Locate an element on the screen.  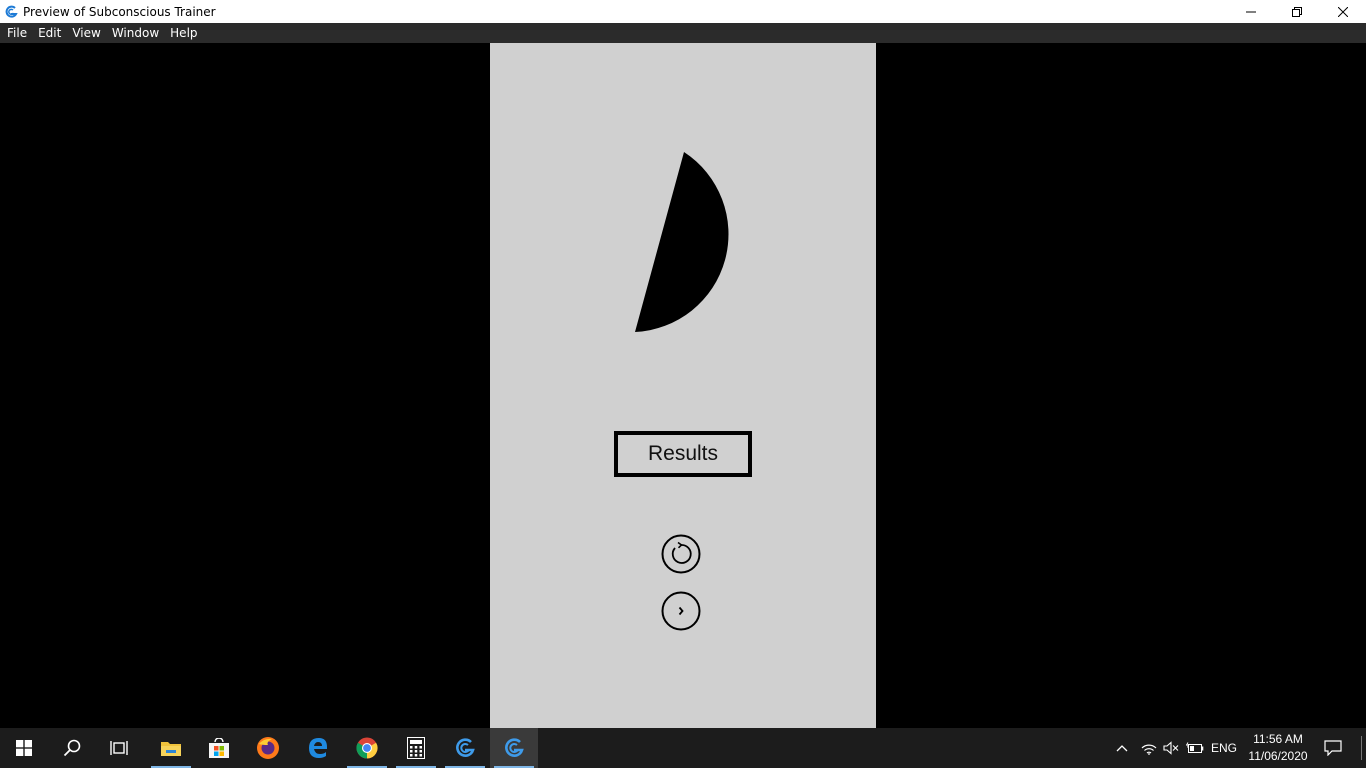
results-button: Results is located at coordinates (683, 454).